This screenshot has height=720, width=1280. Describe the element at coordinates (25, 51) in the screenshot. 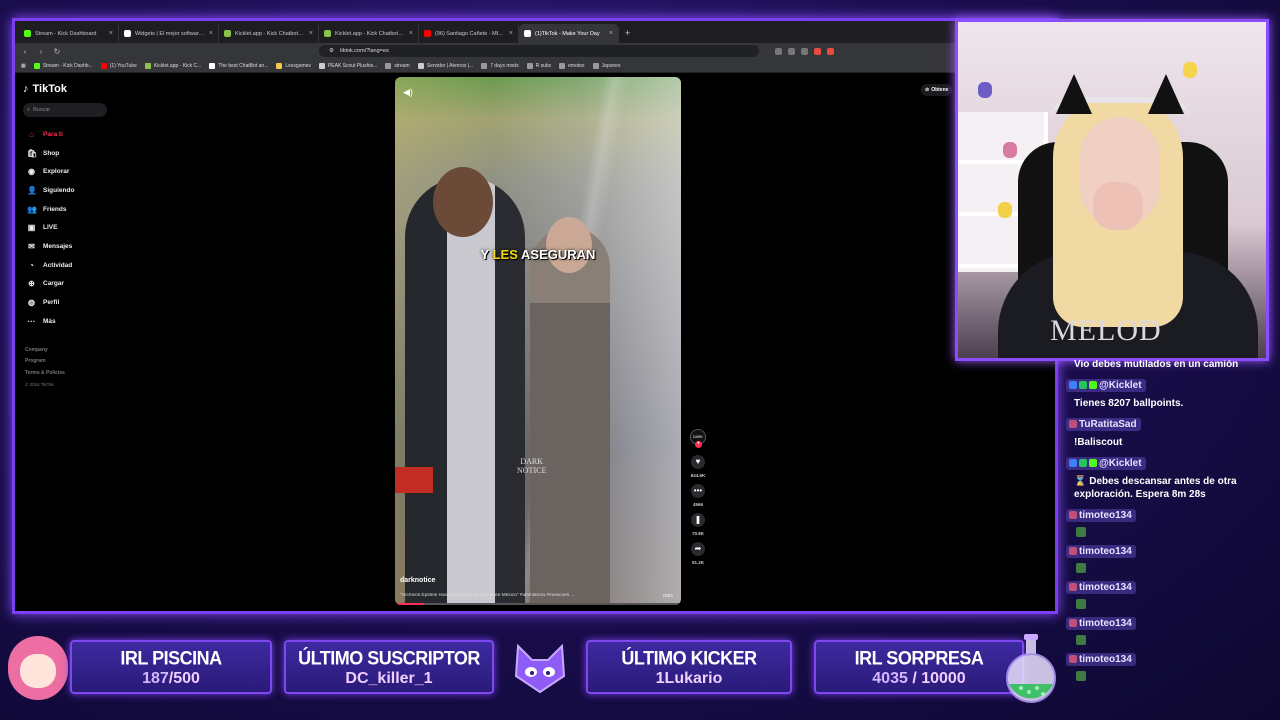

I see `back-icon: ‹` at that location.